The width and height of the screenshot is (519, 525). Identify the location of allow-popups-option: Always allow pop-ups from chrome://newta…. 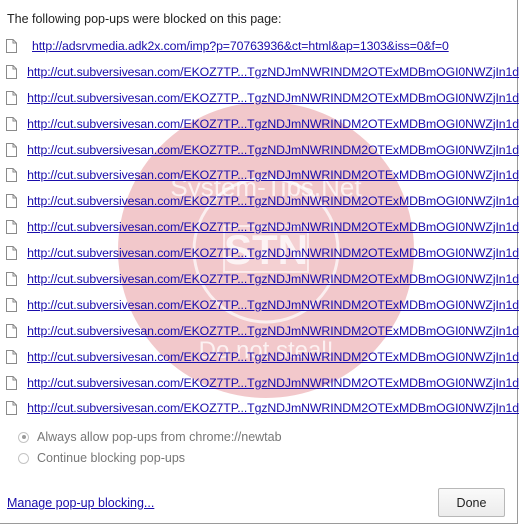
(150, 437).